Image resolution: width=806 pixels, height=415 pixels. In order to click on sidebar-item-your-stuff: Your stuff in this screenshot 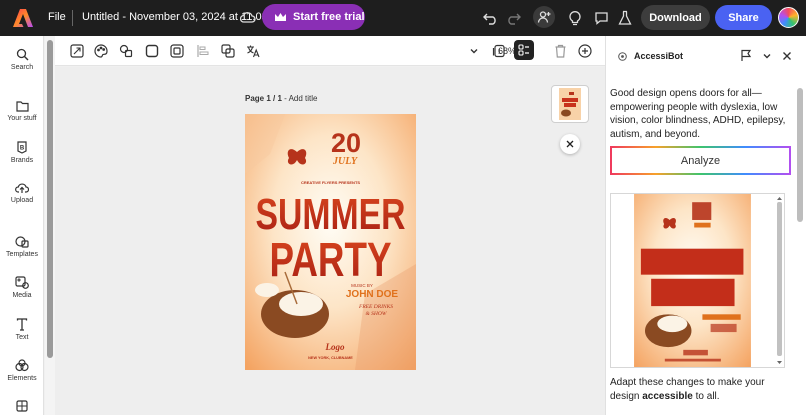, I will do `click(22, 111)`.